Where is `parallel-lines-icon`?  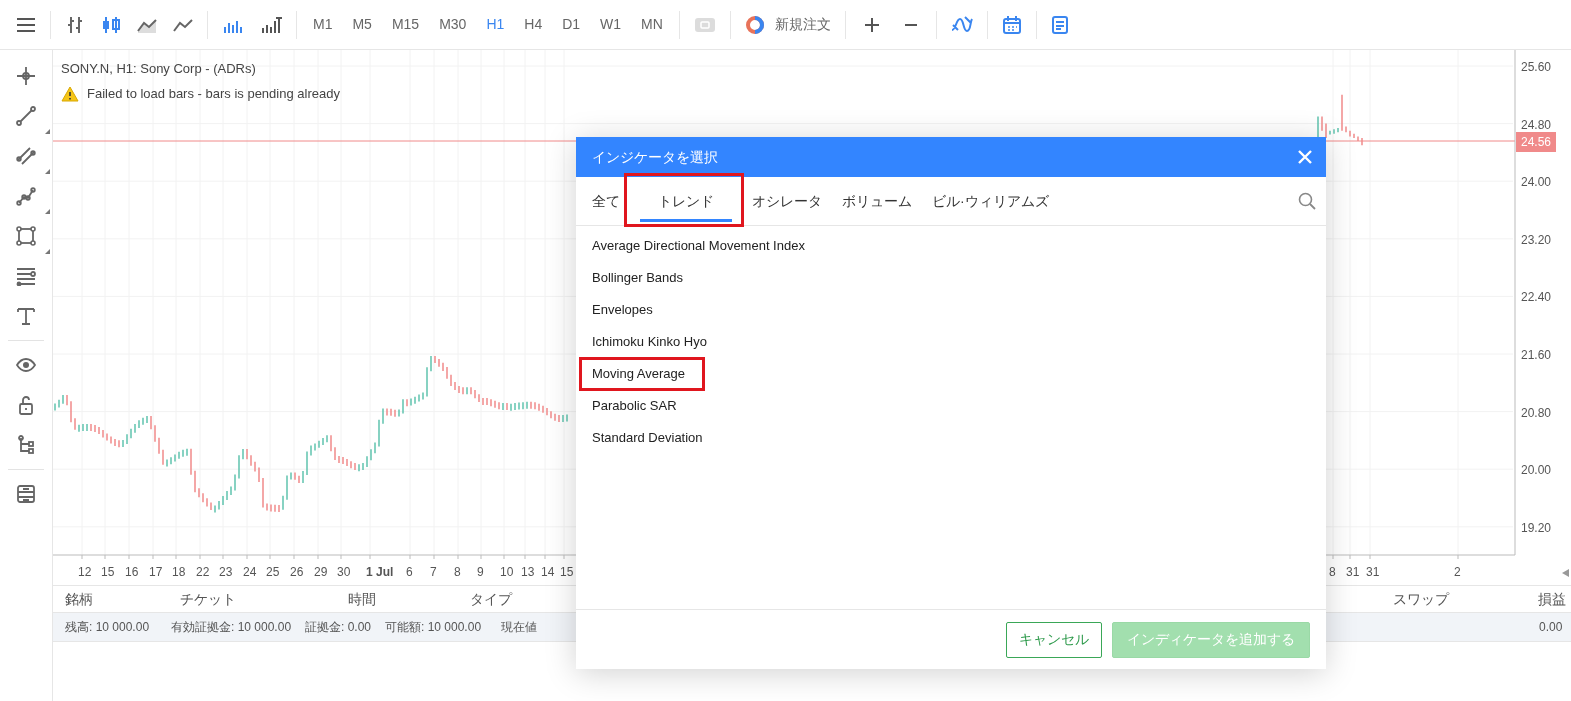
parallel-lines-icon is located at coordinates (26, 156).